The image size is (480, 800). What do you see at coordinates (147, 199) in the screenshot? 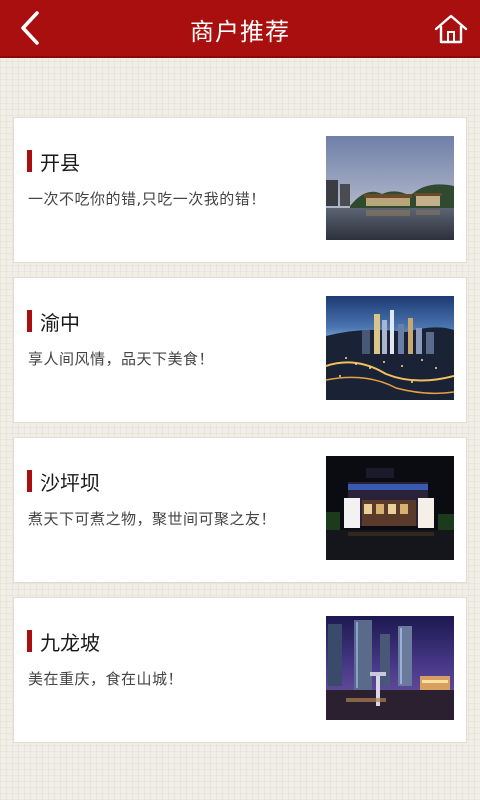
I see `merchant-slogan: 一次不吃你的错,只吃一次我的错！` at bounding box center [147, 199].